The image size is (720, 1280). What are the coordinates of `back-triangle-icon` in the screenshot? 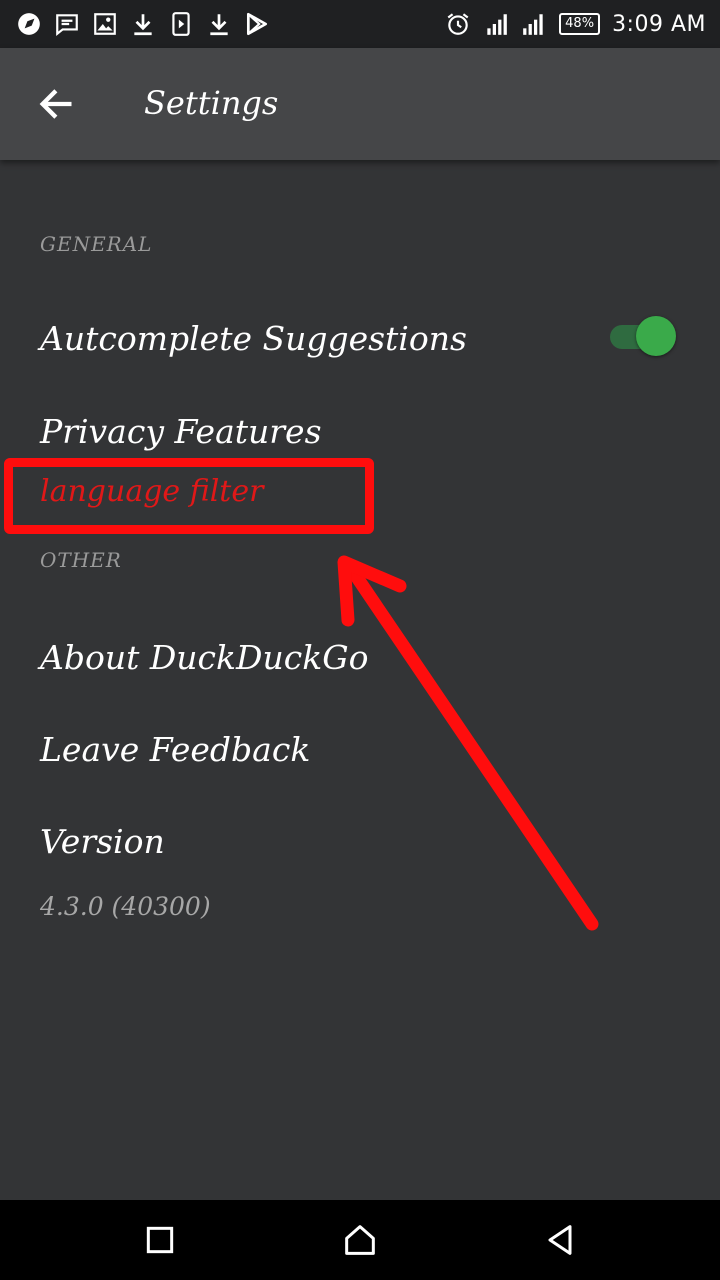 It's located at (560, 1240).